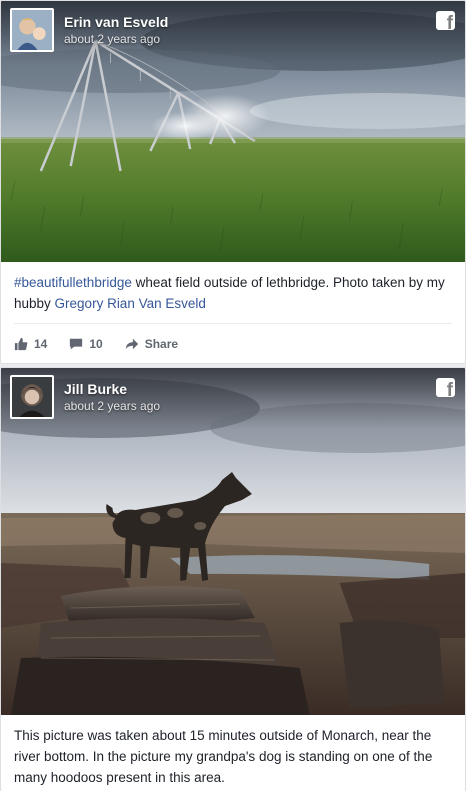 This screenshot has height=791, width=466. Describe the element at coordinates (161, 344) in the screenshot. I see `share-label: Share` at that location.